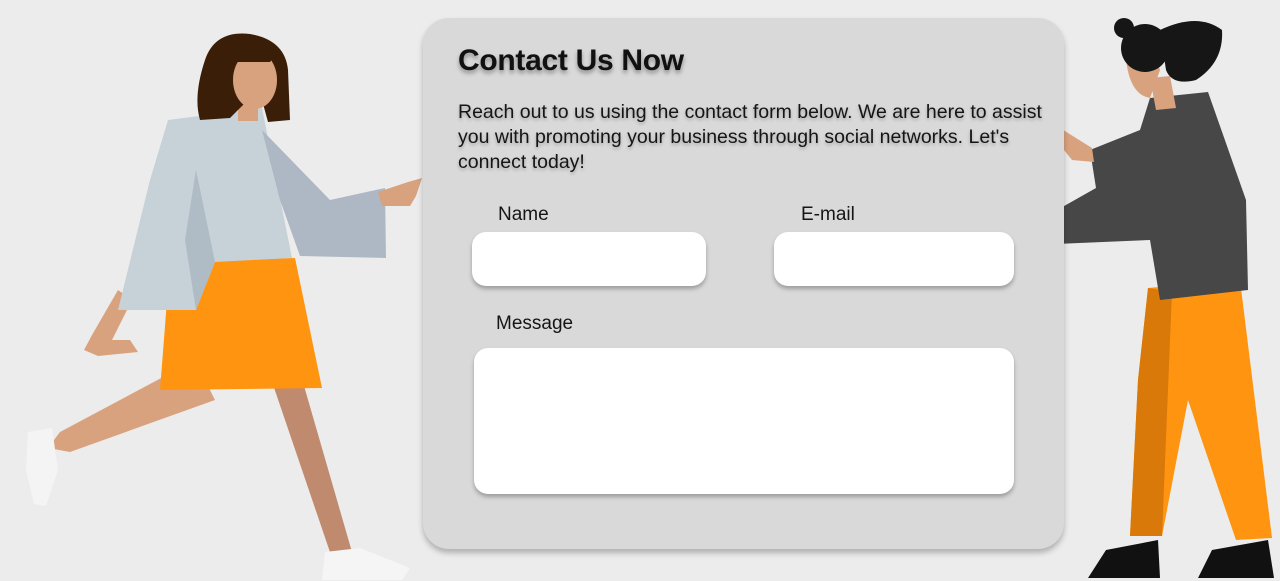 Image resolution: width=1280 pixels, height=581 pixels. Describe the element at coordinates (744, 421) in the screenshot. I see `message-textarea` at that location.